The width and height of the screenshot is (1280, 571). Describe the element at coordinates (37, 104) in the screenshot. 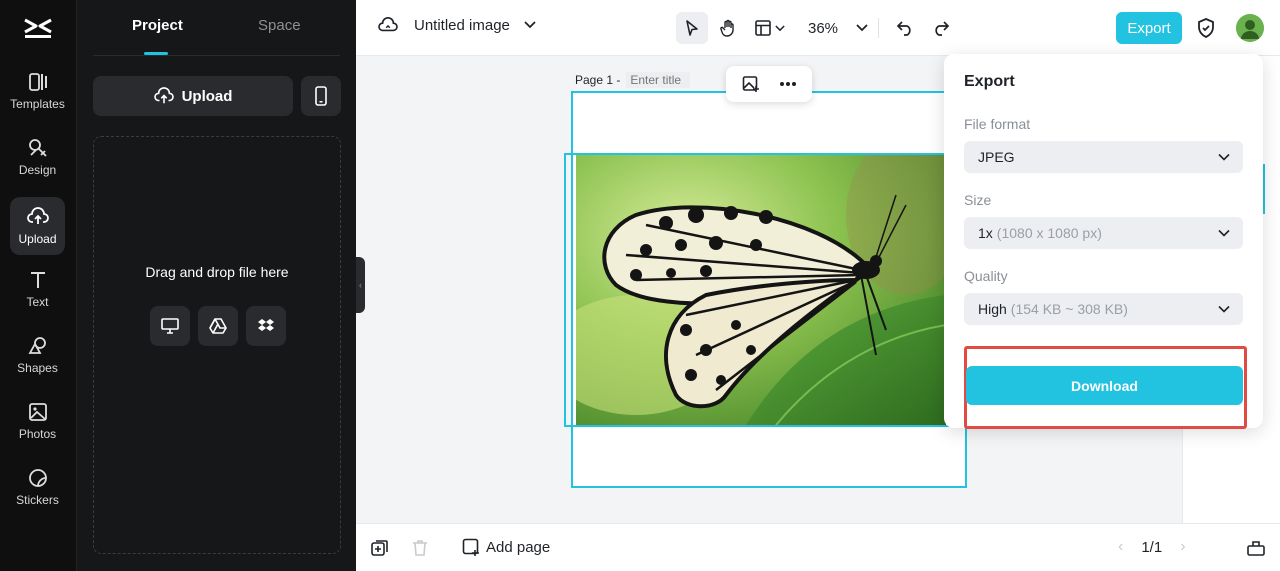

I see `rail-label: Templates` at that location.